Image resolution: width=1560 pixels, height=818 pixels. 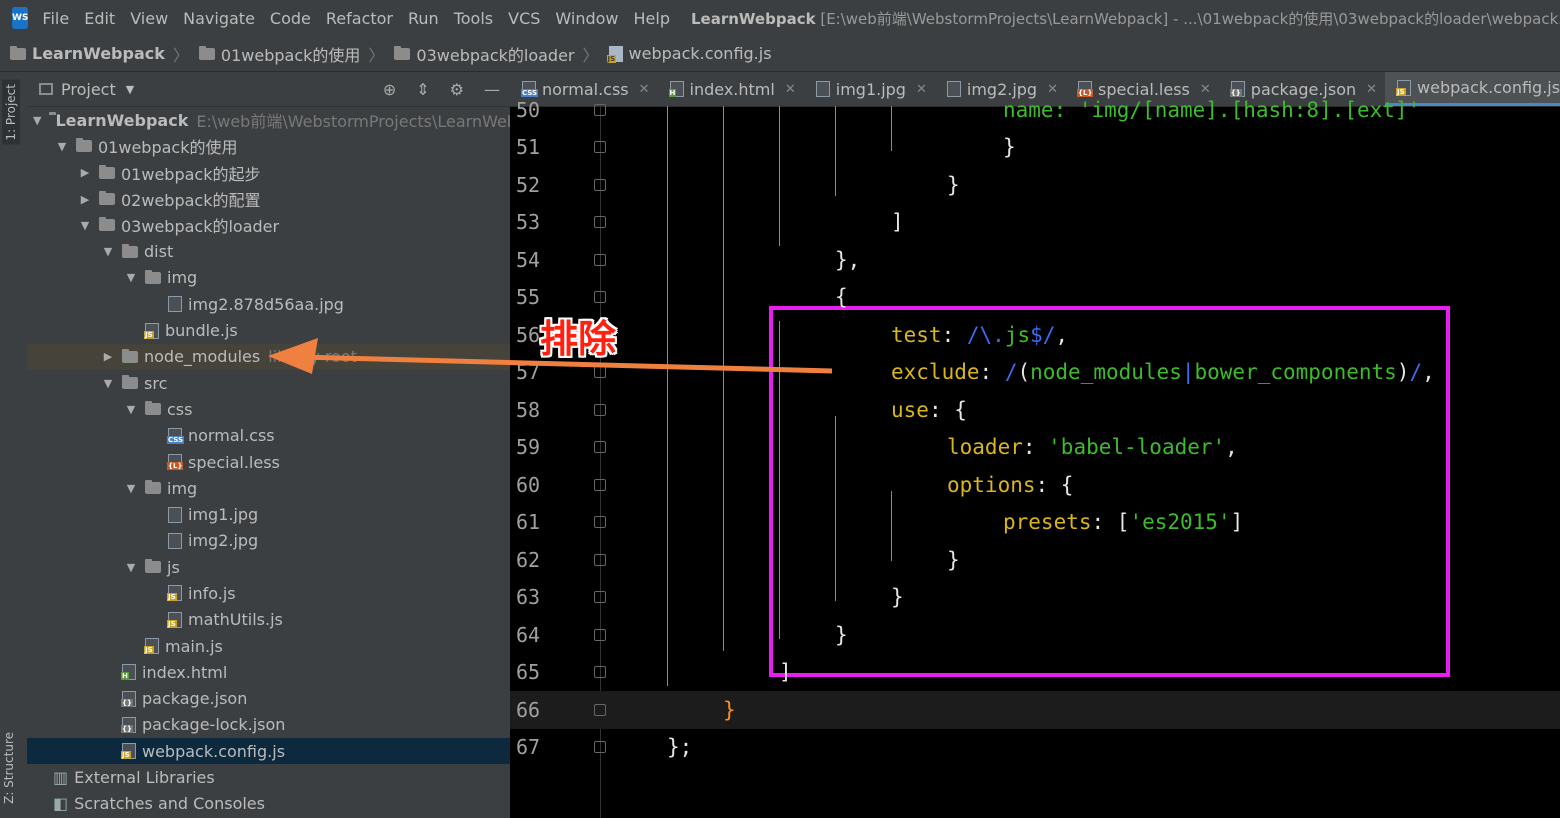 What do you see at coordinates (268, 541) in the screenshot?
I see `tree-item: img2.jpg` at bounding box center [268, 541].